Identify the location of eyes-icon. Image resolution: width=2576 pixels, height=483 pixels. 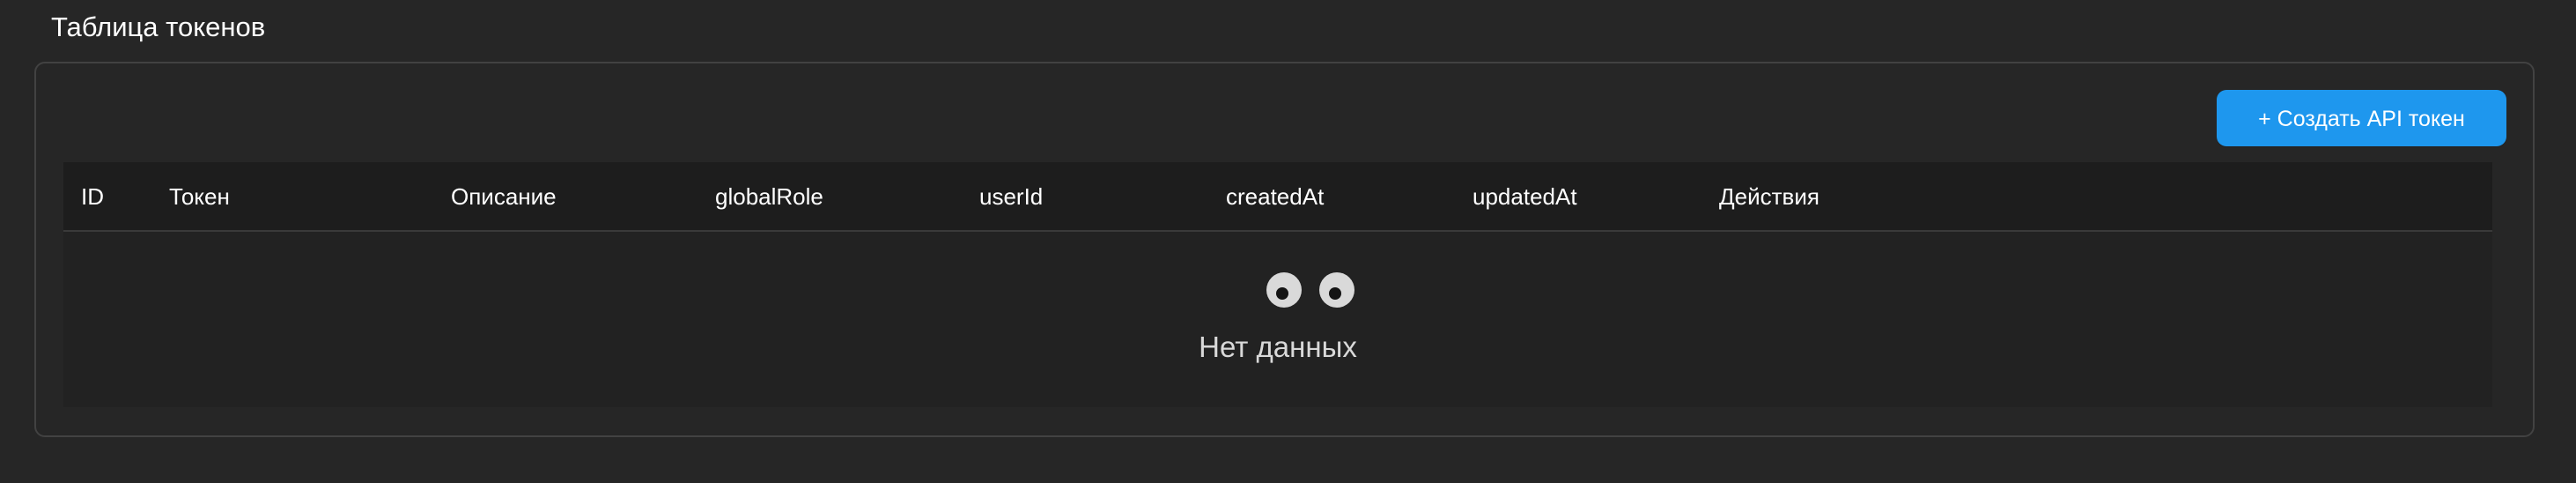
(1310, 290).